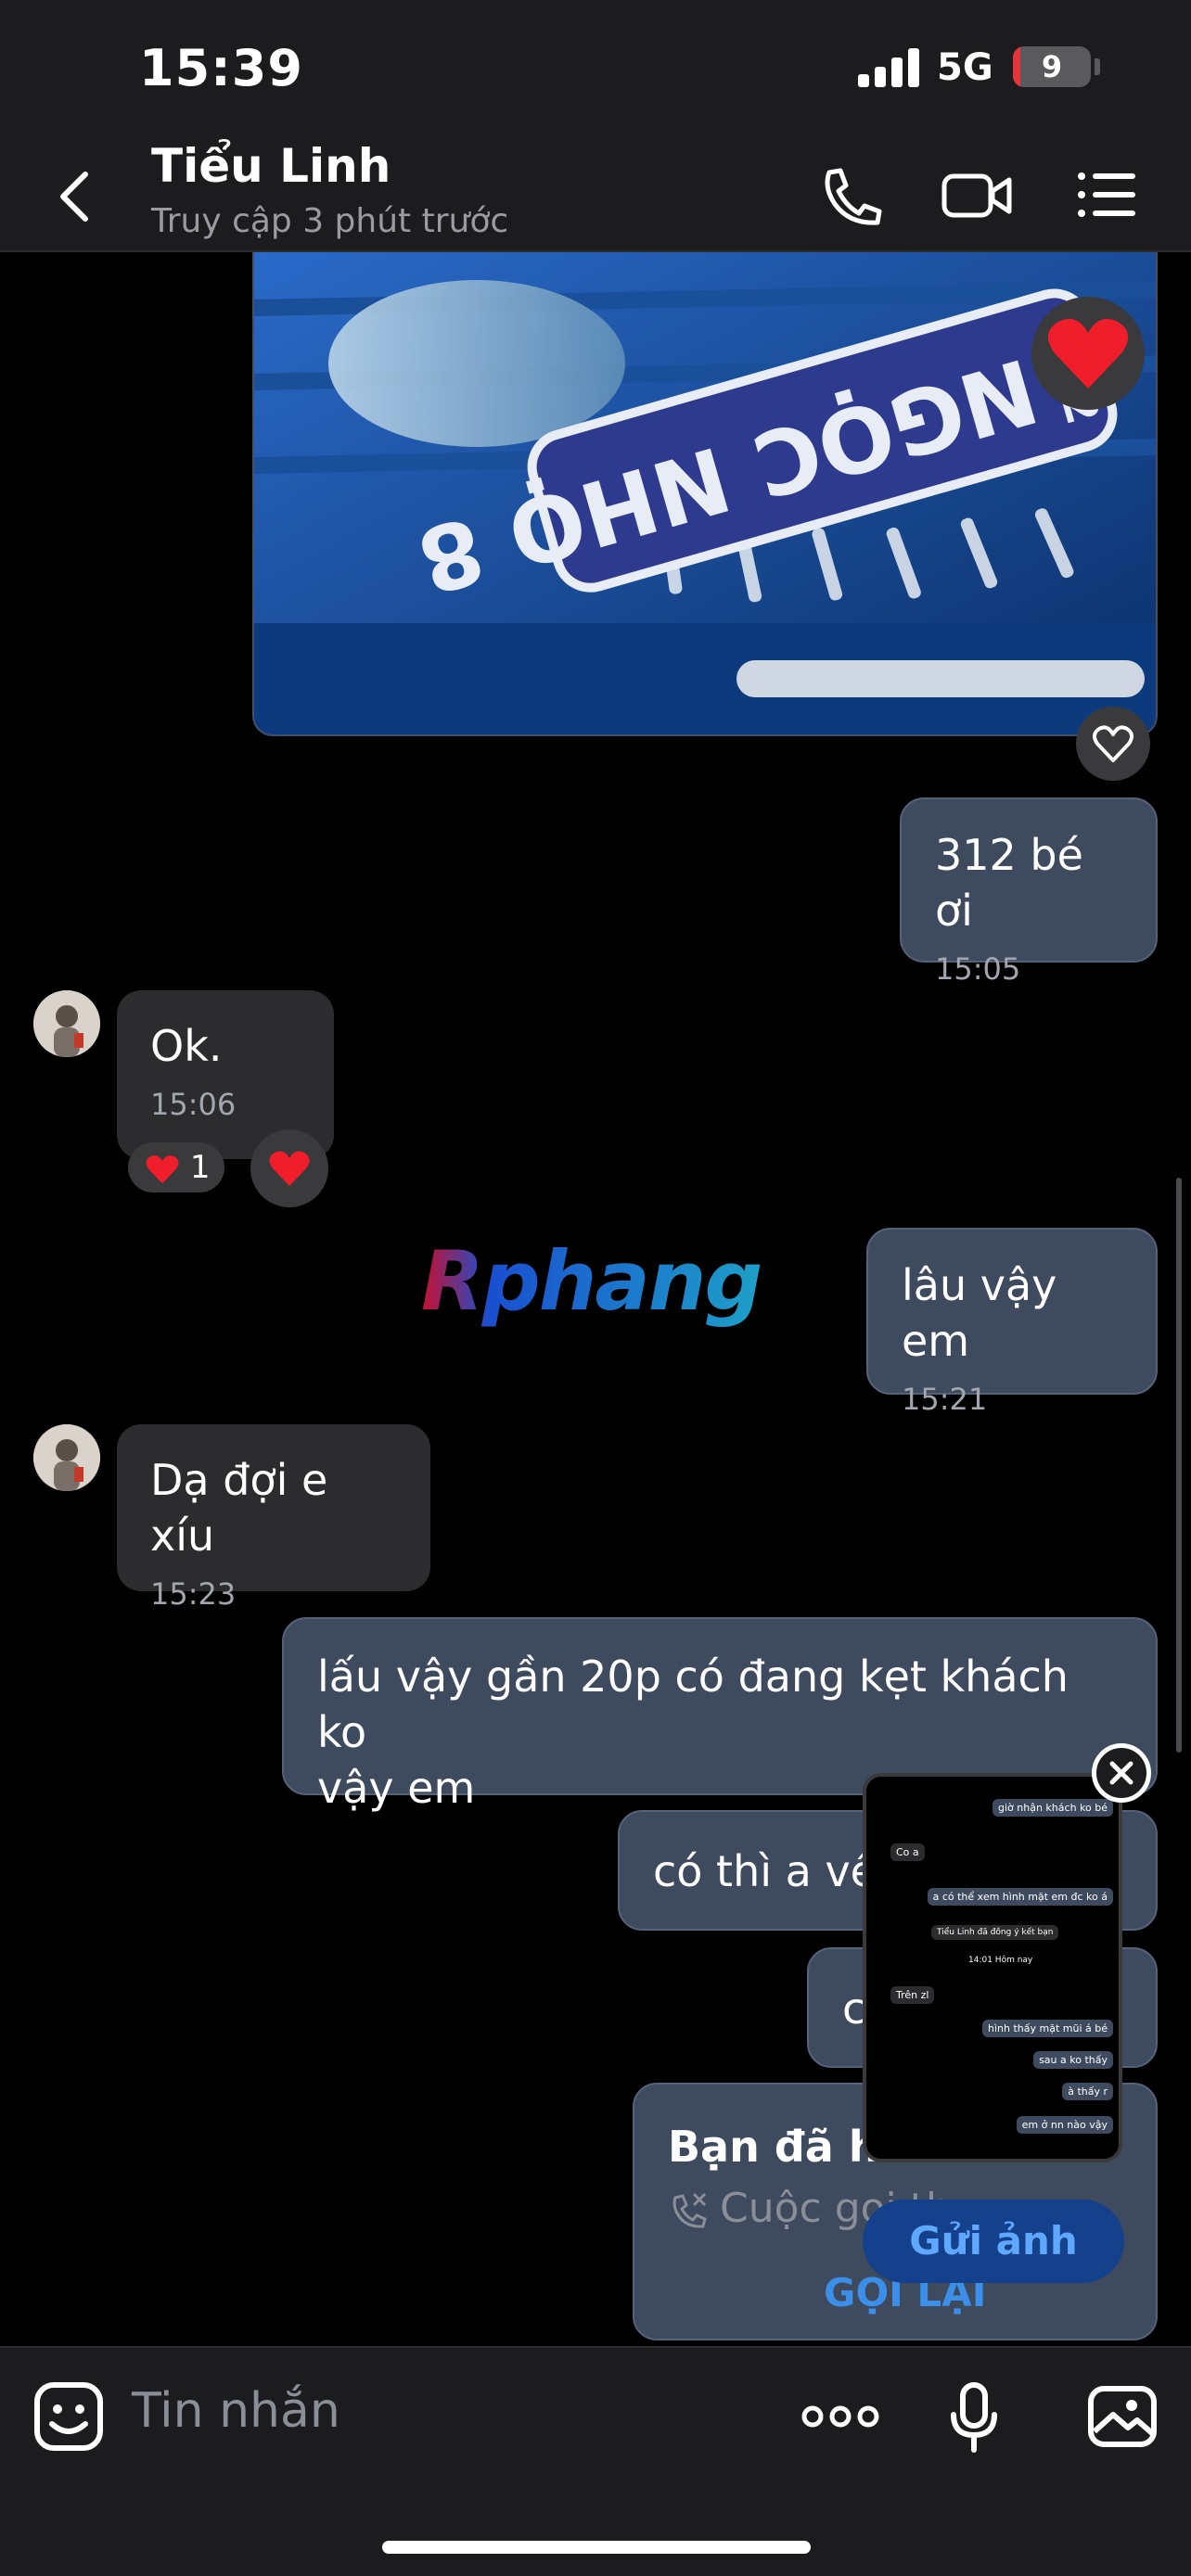  I want to click on send-photo-button: Gửi ảnh, so click(993, 2241).